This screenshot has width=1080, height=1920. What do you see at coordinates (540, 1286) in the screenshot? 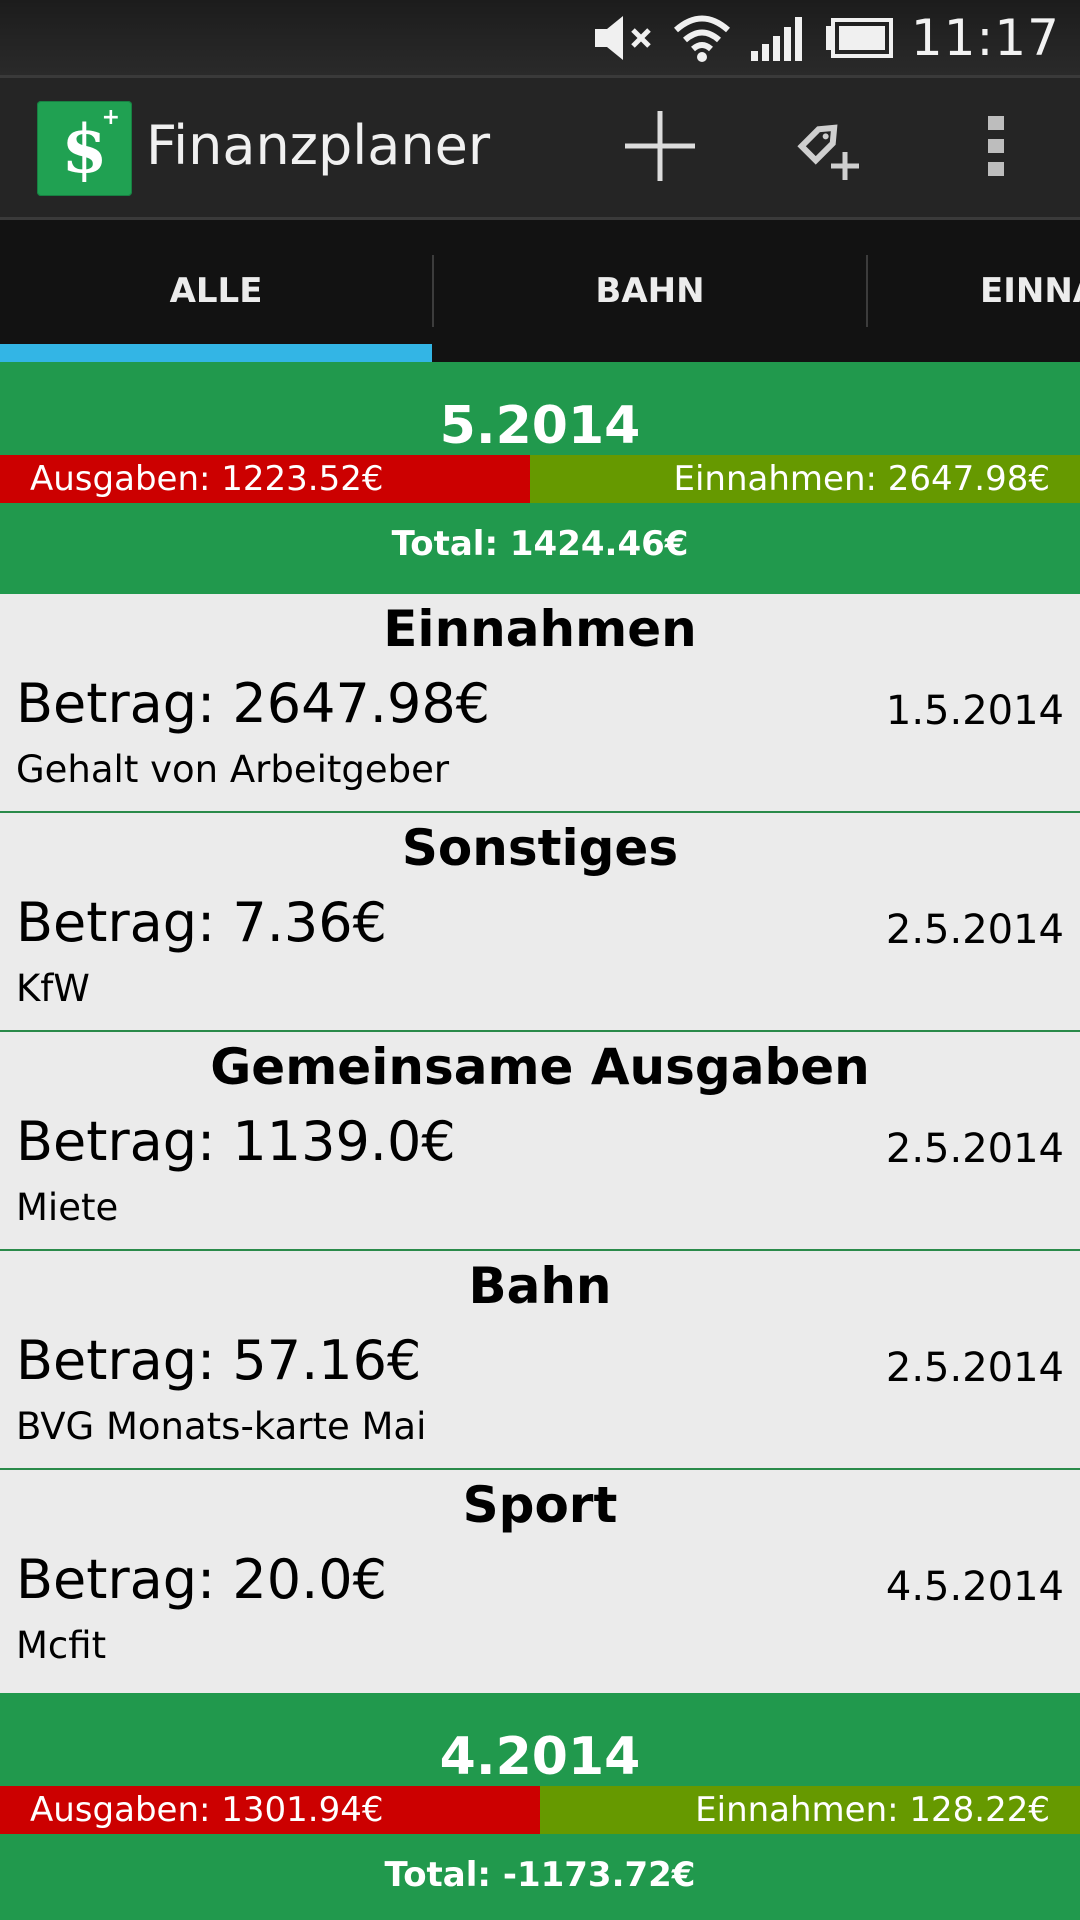
I see `entry-category: Bahn` at bounding box center [540, 1286].